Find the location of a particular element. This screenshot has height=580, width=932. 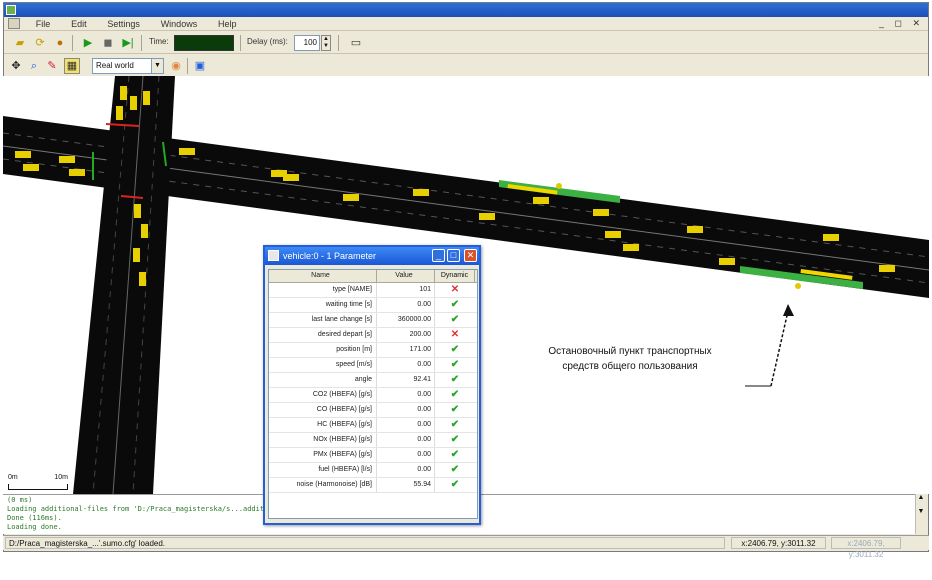

scale-left-label: 0m is located at coordinates (13, 477).